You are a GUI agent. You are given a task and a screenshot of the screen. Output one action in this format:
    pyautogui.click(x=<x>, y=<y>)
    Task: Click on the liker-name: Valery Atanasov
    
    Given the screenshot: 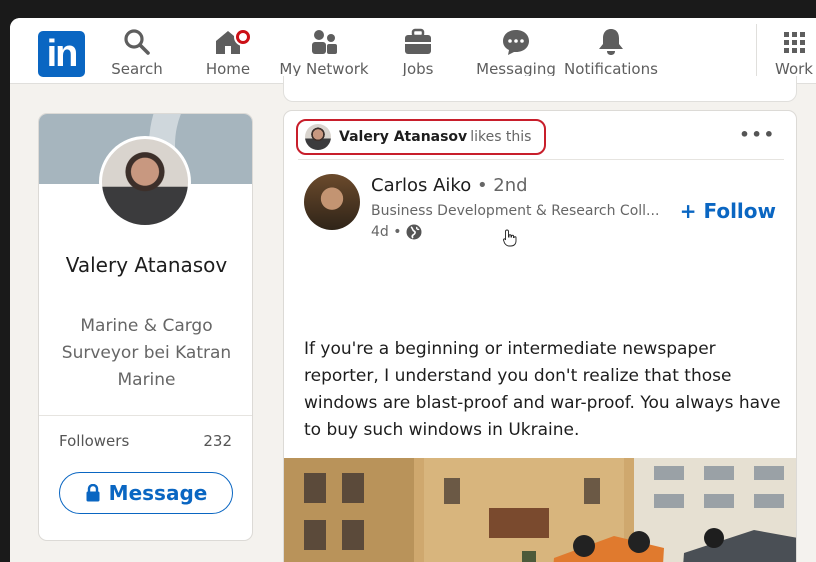 What is the action you would take?
    pyautogui.click(x=403, y=137)
    